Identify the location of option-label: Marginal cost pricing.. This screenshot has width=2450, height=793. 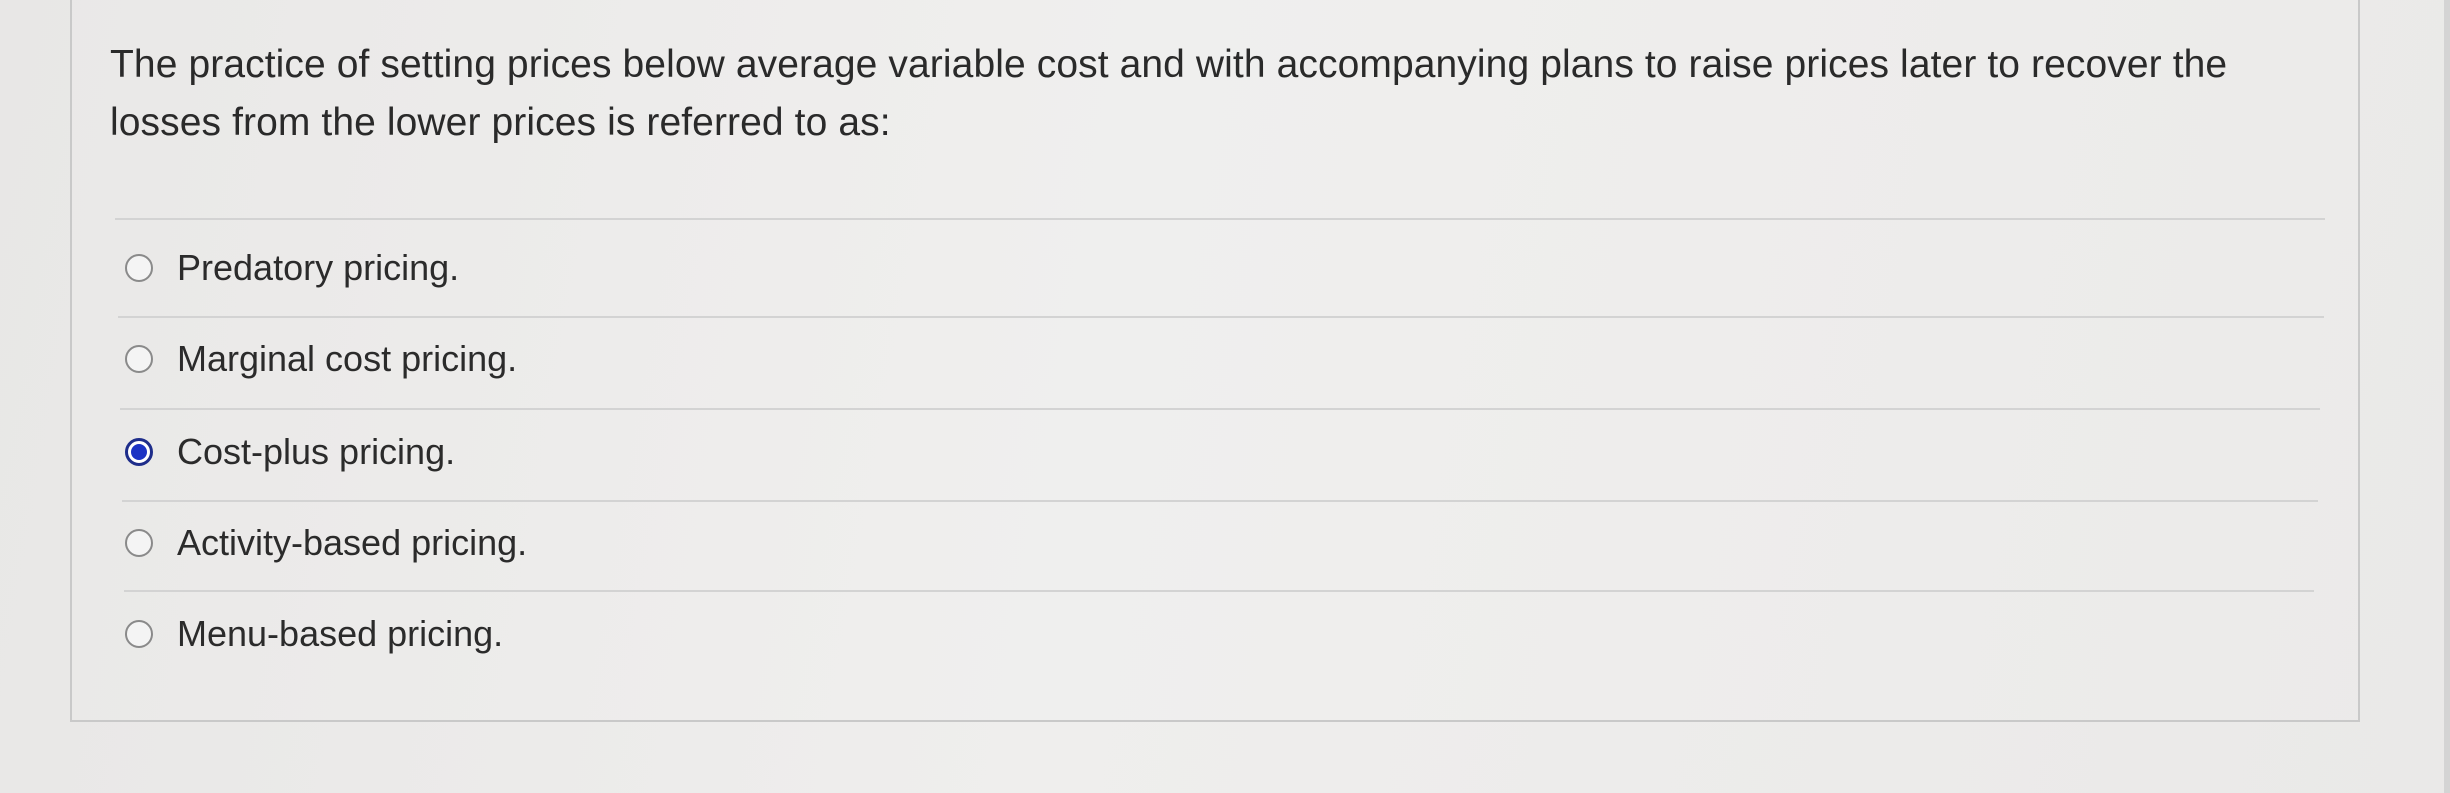
(347, 358).